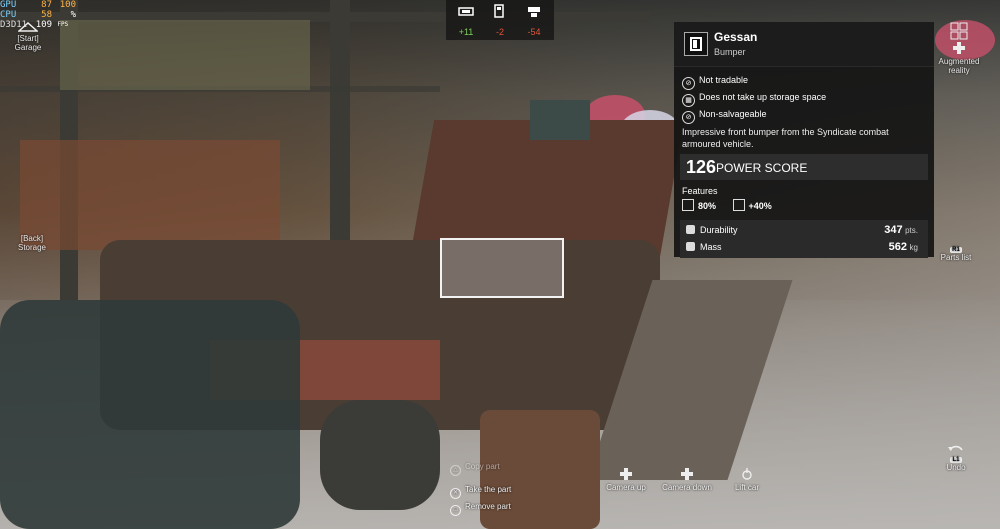 The width and height of the screenshot is (1000, 529). Describe the element at coordinates (28, 47) in the screenshot. I see `garage-label: Garage` at that location.